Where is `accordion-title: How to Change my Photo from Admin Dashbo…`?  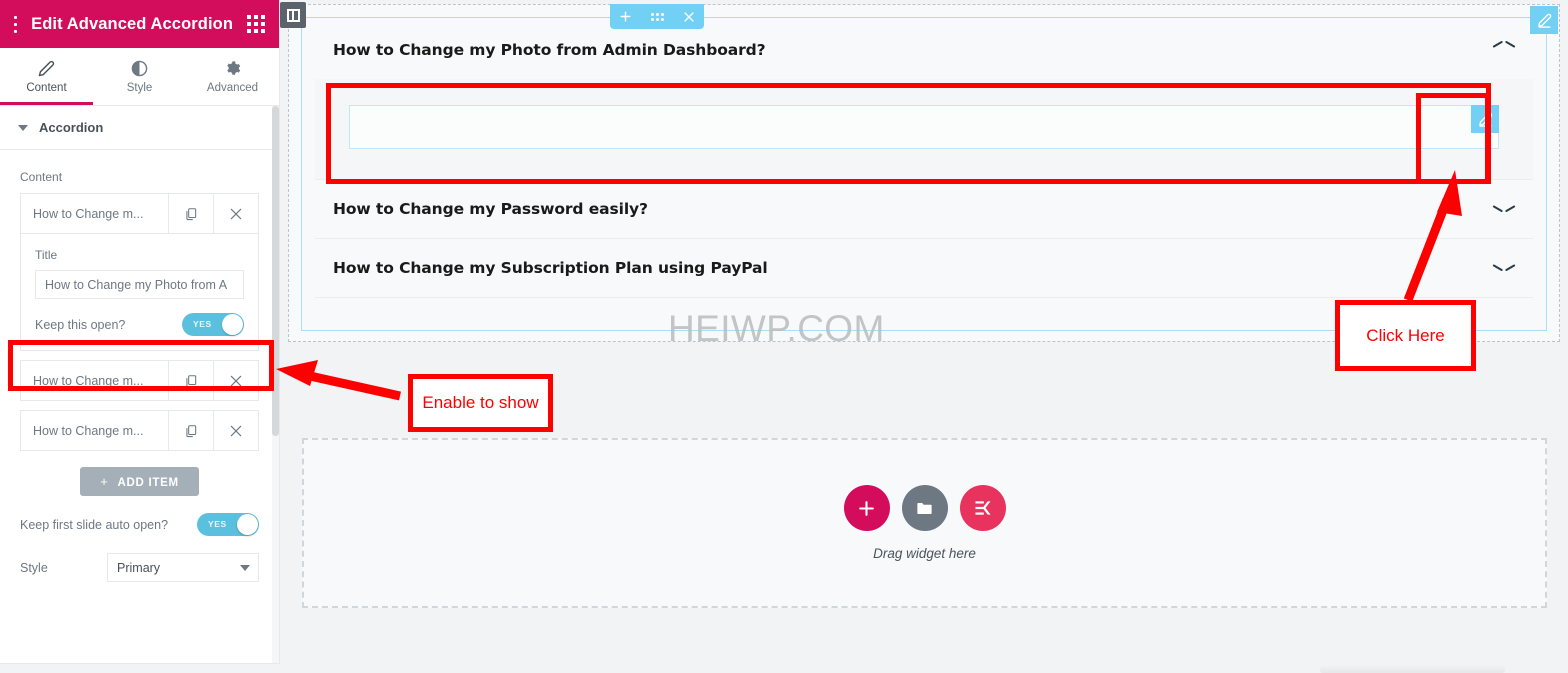
accordion-title: How to Change my Photo from Admin Dashbo… is located at coordinates (549, 50).